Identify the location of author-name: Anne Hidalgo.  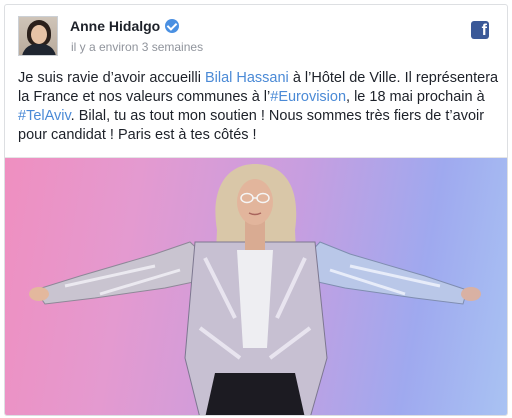
(125, 26).